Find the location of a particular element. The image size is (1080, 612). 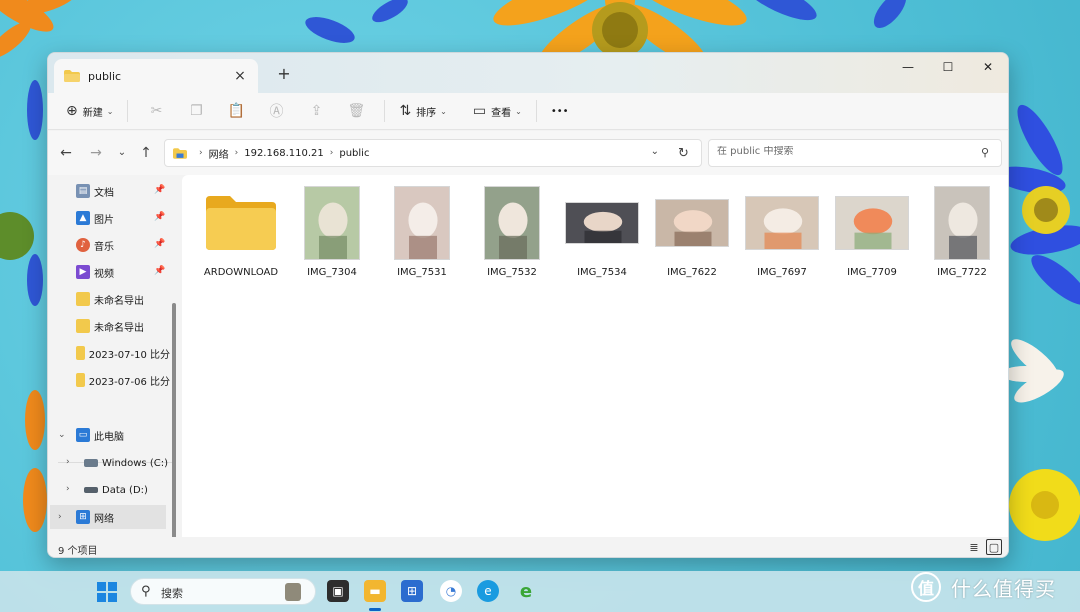

windows-start-icon is located at coordinates (107, 592).